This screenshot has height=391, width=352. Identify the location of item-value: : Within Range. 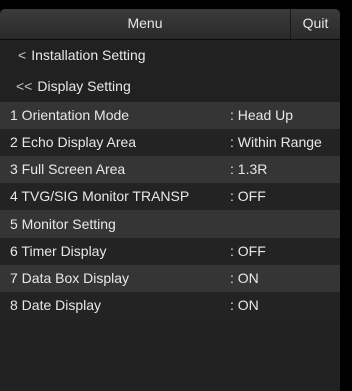
(276, 142).